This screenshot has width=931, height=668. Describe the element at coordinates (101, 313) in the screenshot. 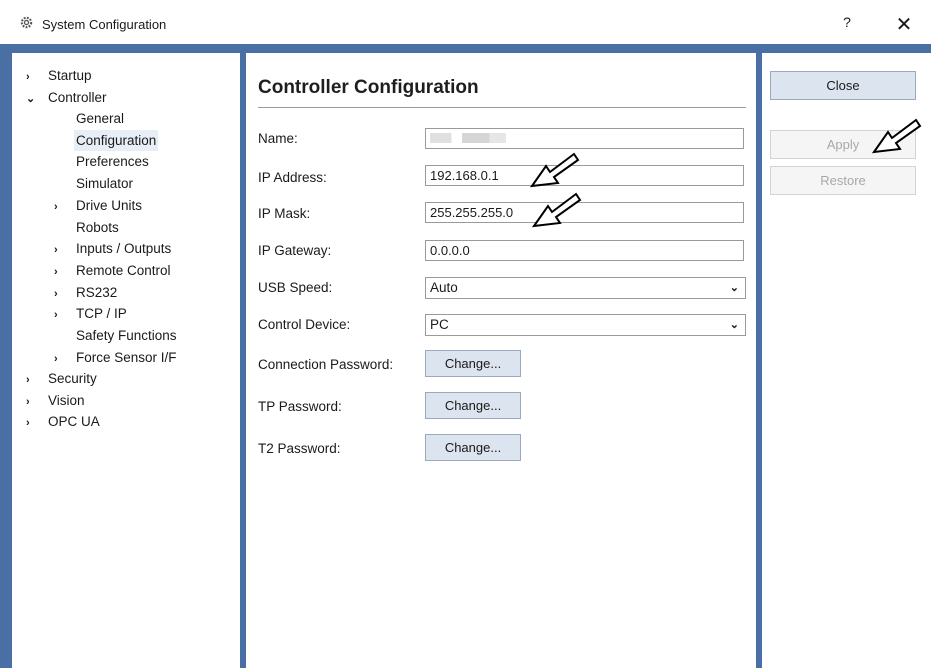

I see `tree-item-label: TCP / IP` at that location.